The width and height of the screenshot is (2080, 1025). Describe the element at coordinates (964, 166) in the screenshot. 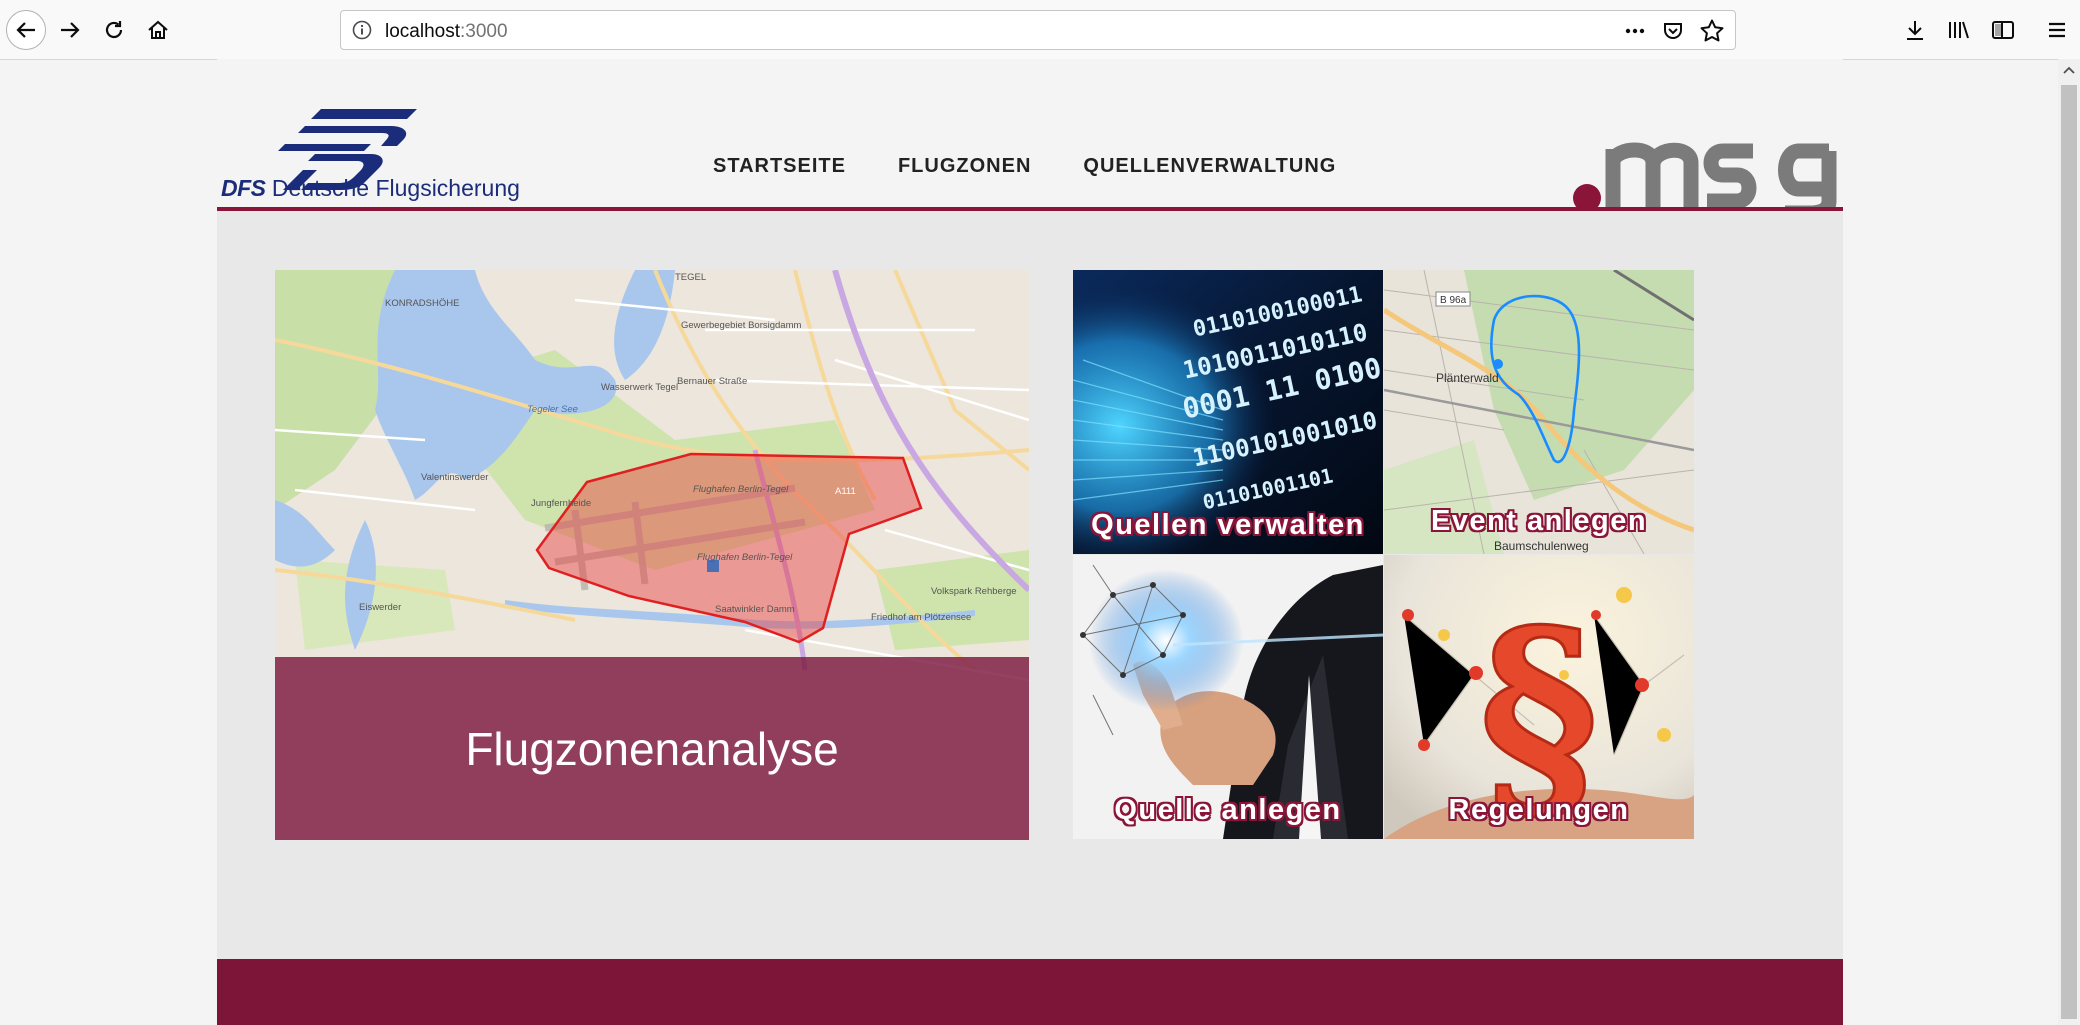

I see `nav-flugzonen: FLUGZONEN` at that location.